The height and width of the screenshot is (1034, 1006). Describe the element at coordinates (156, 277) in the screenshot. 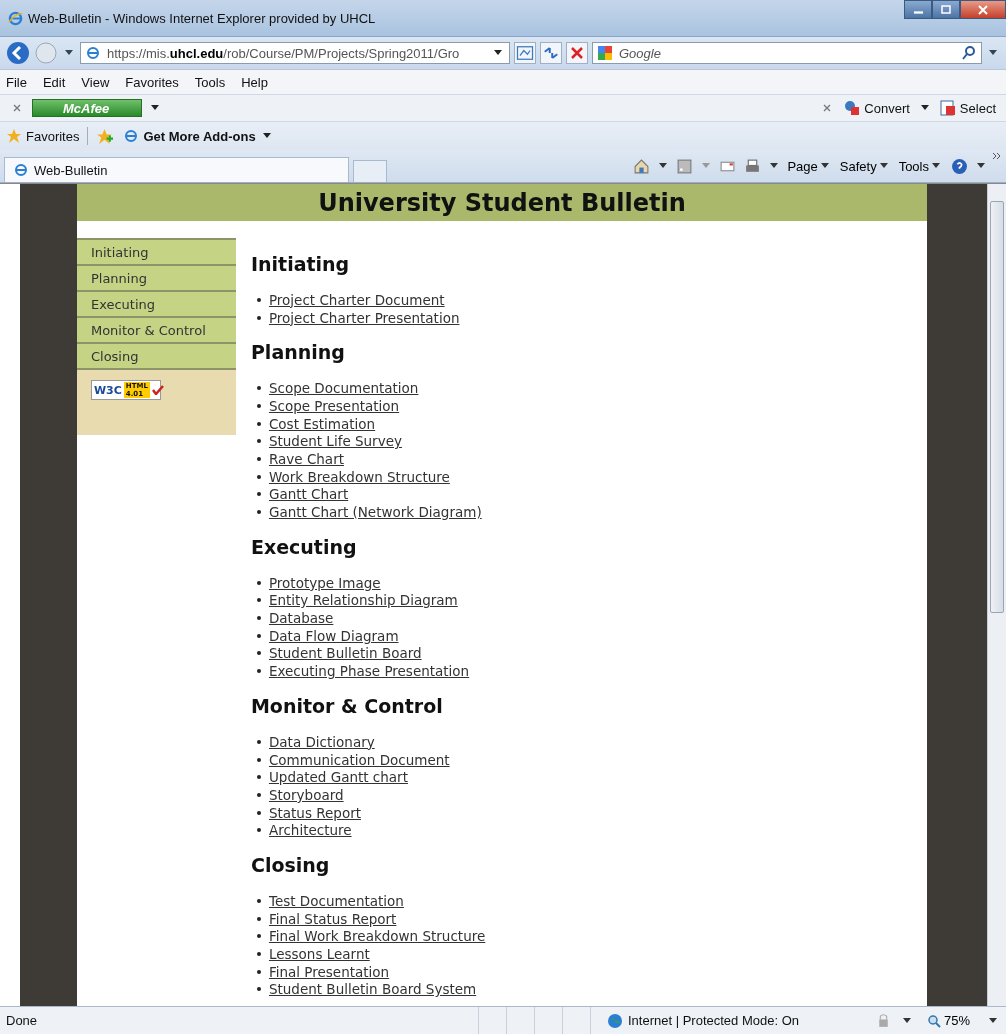

I see `sidebar-item: Planning` at that location.